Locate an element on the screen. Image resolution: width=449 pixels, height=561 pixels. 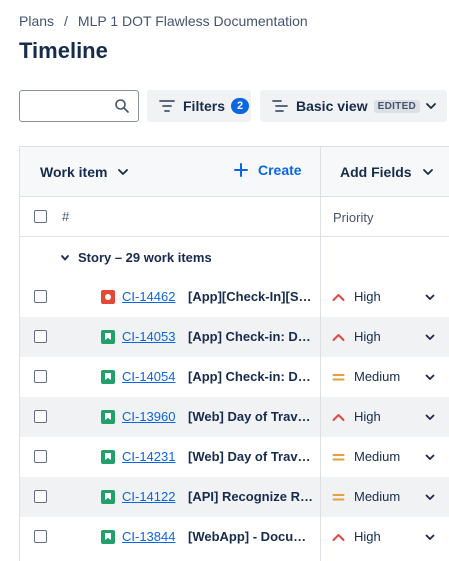
filters-label: Filters is located at coordinates (204, 106).